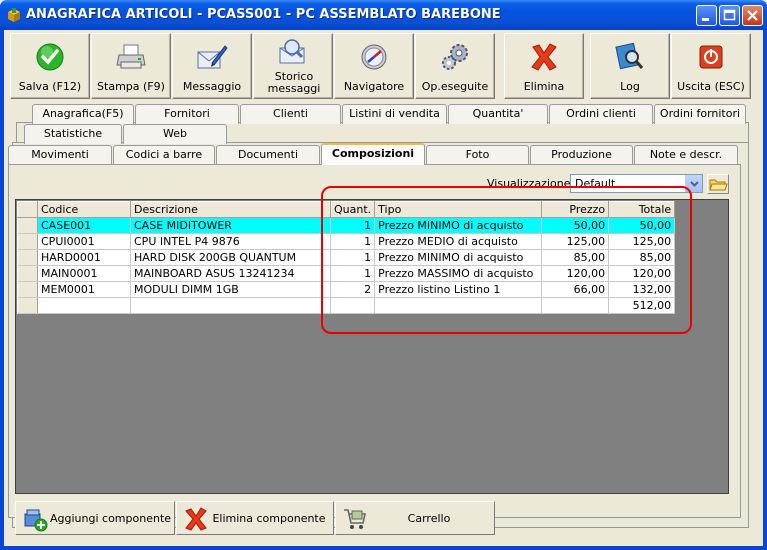  I want to click on navigator-button: Navigatore, so click(374, 66).